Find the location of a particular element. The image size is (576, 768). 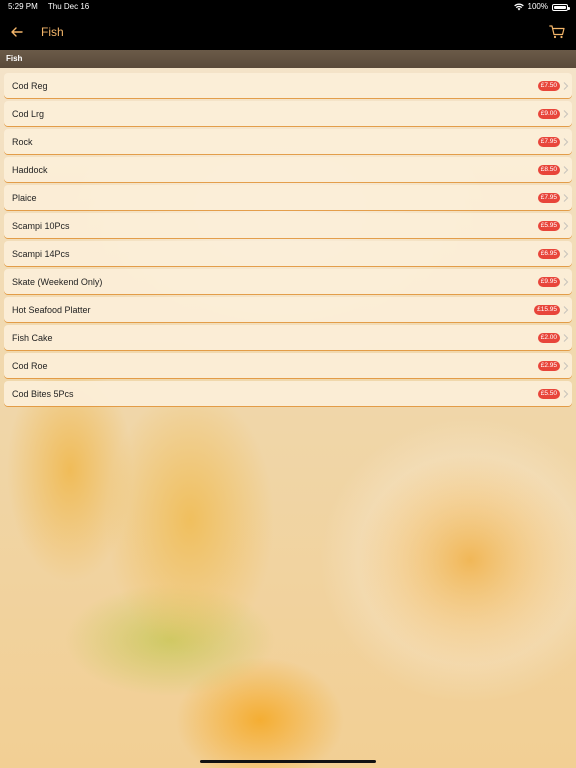

status-right: 100% is located at coordinates (541, 7).